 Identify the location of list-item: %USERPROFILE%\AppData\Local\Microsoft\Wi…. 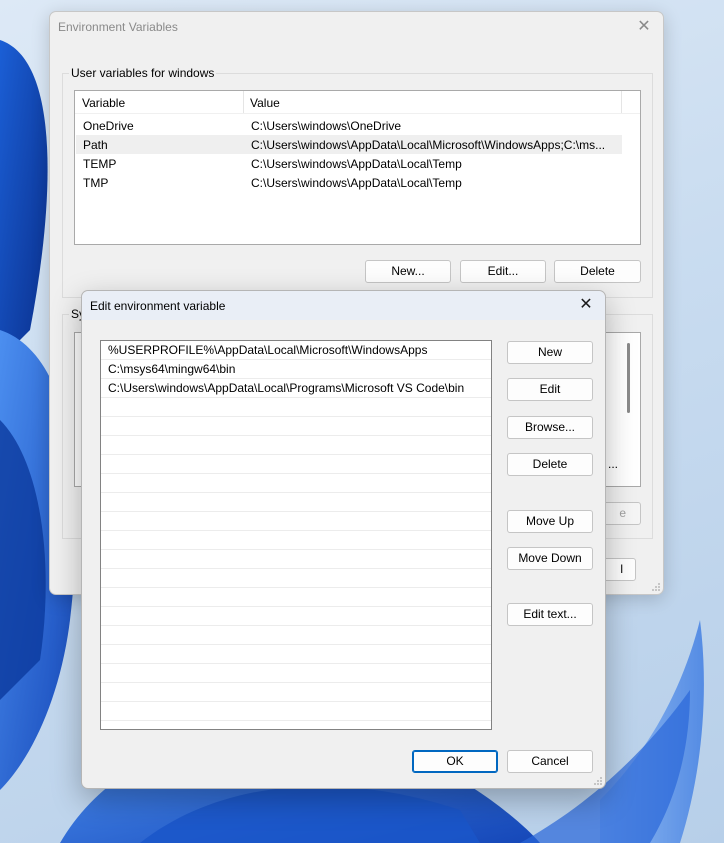
(296, 350).